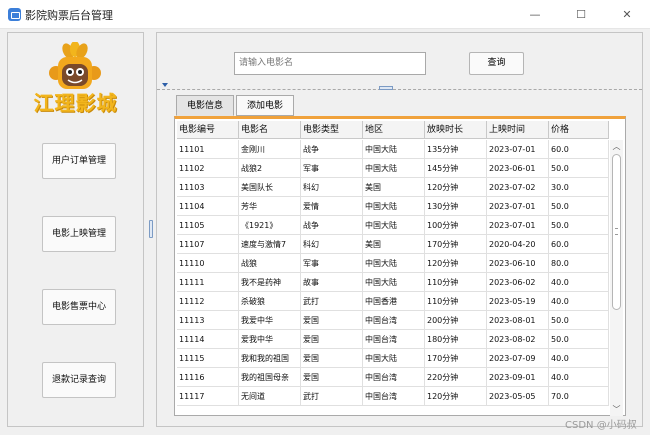 This screenshot has height=435, width=650. What do you see at coordinates (165, 85) in the screenshot?
I see `collapse-arrow-icon` at bounding box center [165, 85].